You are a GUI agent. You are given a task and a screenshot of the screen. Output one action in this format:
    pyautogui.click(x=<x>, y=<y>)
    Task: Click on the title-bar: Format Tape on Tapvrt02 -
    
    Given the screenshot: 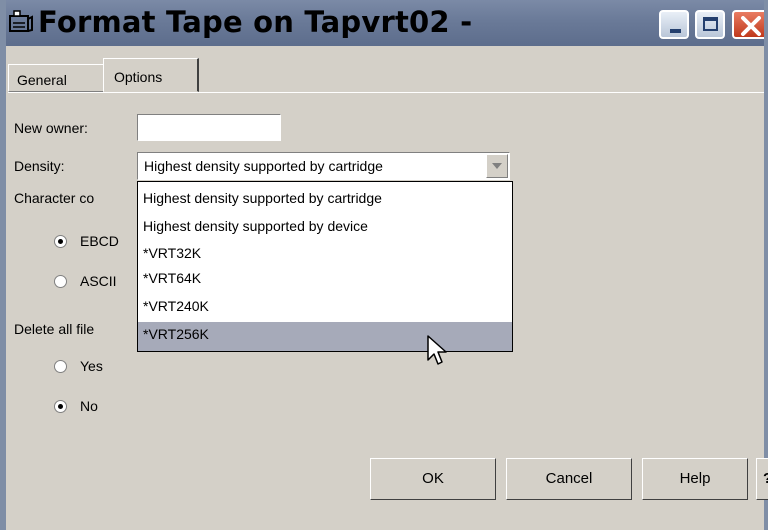 What is the action you would take?
    pyautogui.click(x=384, y=23)
    